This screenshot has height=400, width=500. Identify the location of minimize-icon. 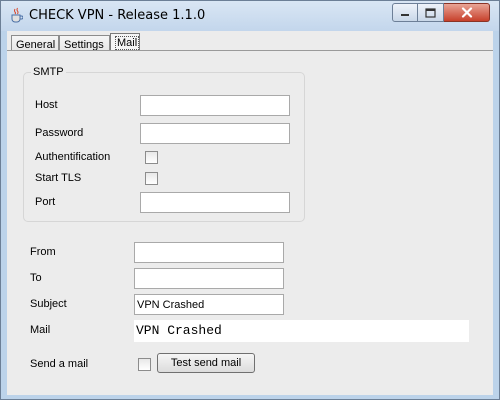
(405, 14).